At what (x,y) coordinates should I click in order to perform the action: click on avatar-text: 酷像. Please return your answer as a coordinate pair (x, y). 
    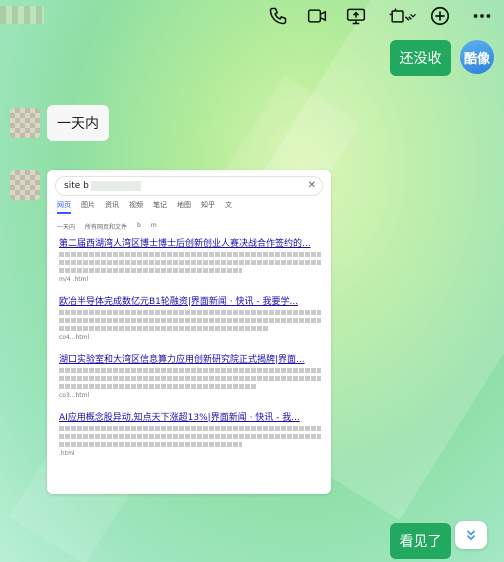
    Looking at the image, I should click on (476, 59).